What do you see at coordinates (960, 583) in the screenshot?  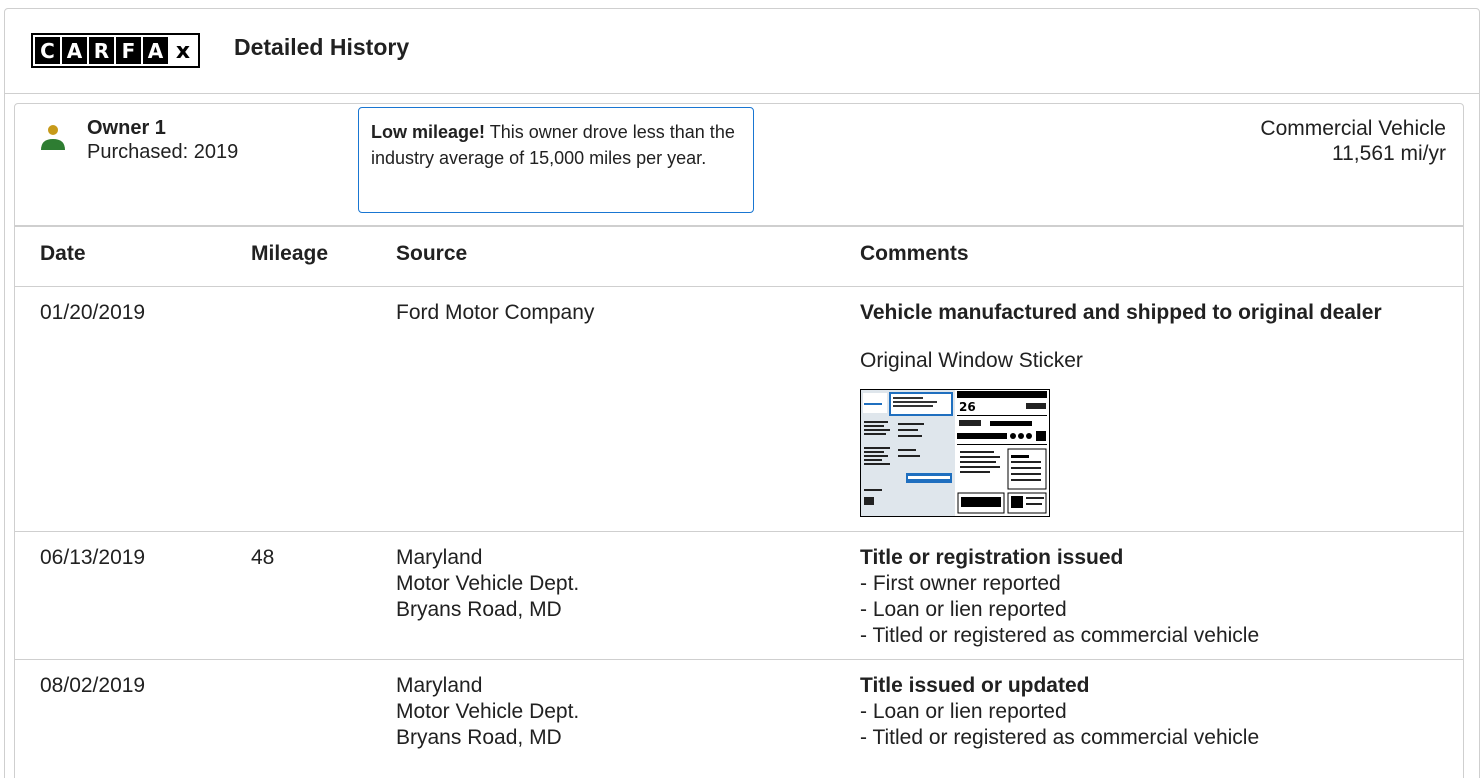 I see `comment-item: - First owner reported` at bounding box center [960, 583].